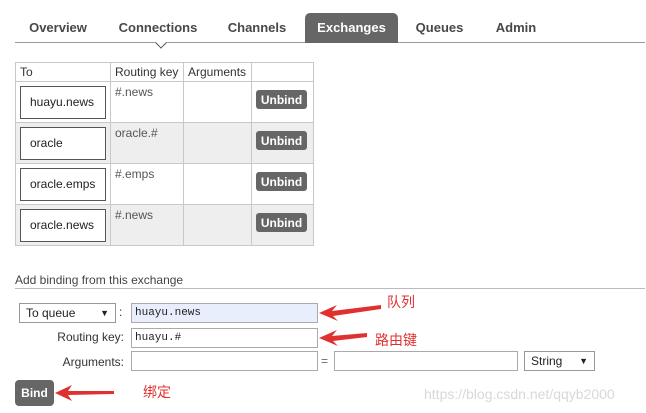 The image size is (646, 413). Describe the element at coordinates (343, 338) in the screenshot. I see `arrow-to-routing-key-icon` at that location.